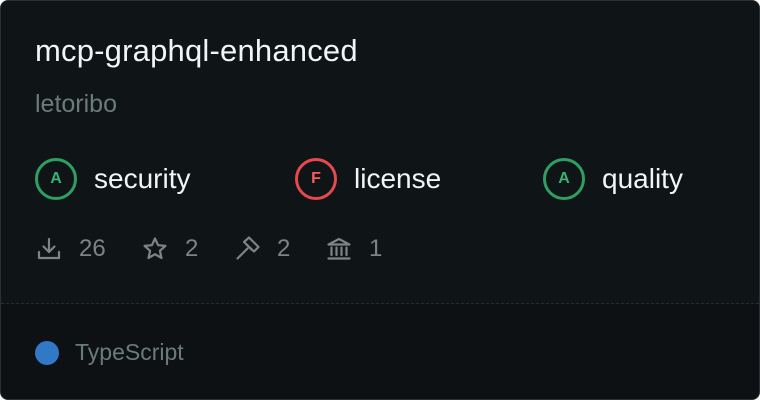 The height and width of the screenshot is (400, 760). I want to click on security-grade: A security, so click(112, 179).